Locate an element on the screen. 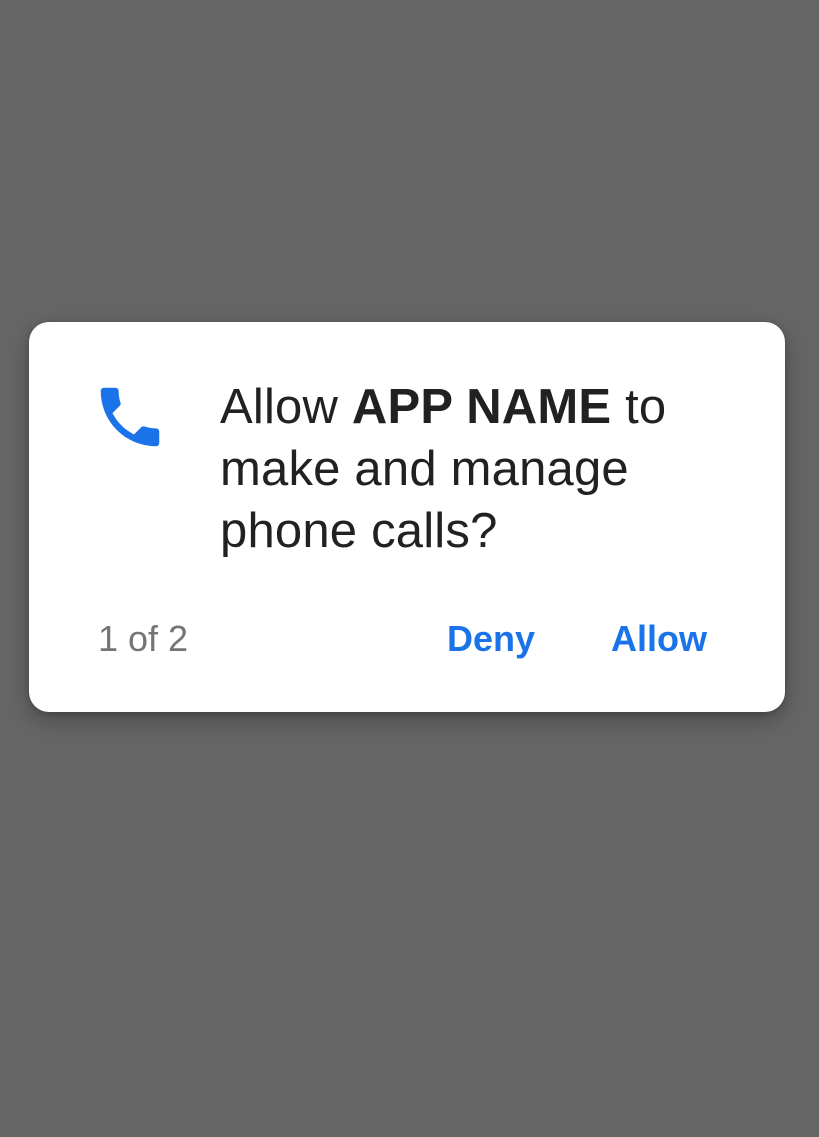 This screenshot has height=1137, width=819. phone-icon is located at coordinates (130, 417).